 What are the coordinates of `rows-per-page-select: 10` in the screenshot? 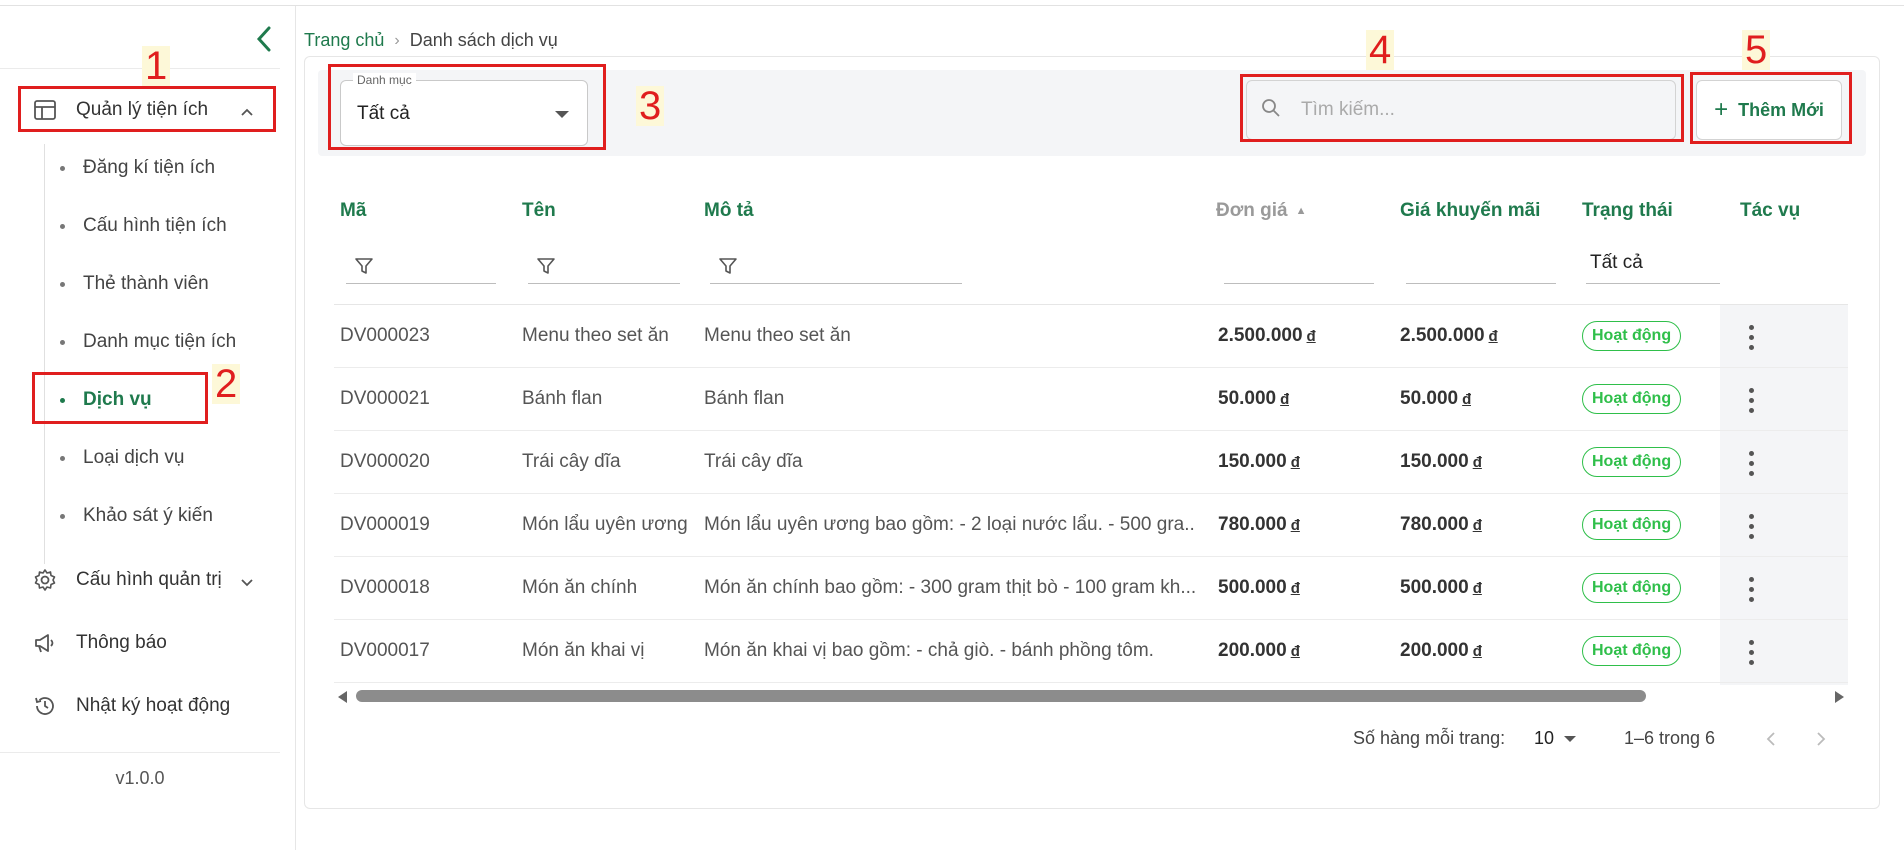 It's located at (1555, 738).